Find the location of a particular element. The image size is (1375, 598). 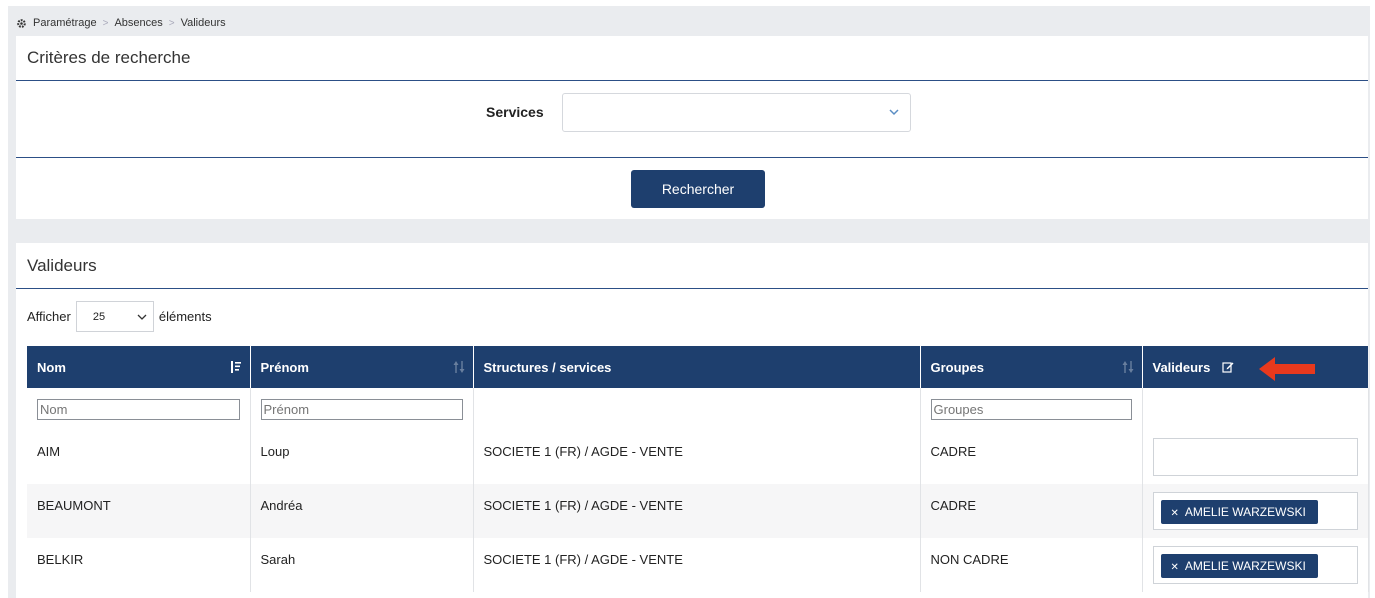

page-length-value: 25 is located at coordinates (99, 317).